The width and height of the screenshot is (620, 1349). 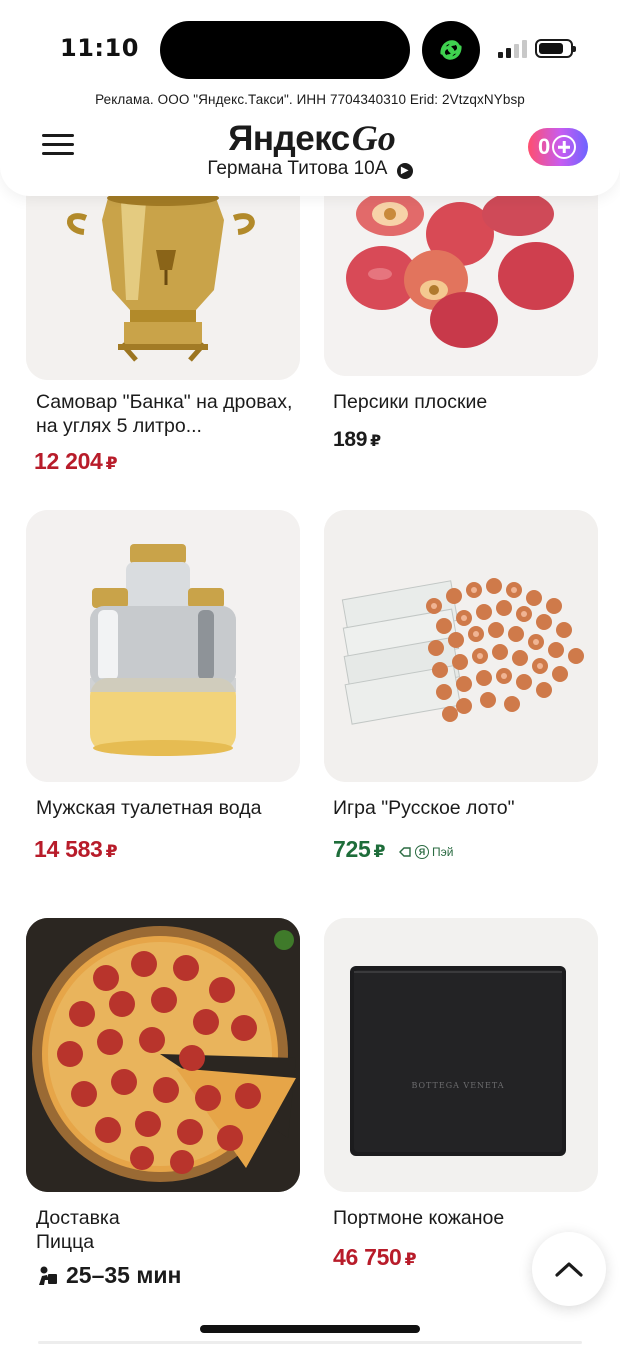 I want to click on cashback-icon, so click(x=405, y=852).